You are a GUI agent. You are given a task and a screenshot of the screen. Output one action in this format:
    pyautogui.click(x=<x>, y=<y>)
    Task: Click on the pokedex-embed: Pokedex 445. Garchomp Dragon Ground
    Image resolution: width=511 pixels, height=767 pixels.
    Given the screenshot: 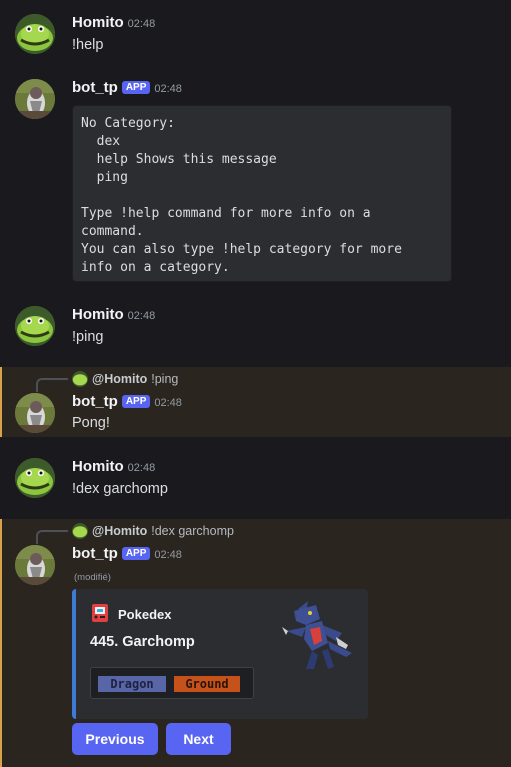 What is the action you would take?
    pyautogui.click(x=220, y=654)
    